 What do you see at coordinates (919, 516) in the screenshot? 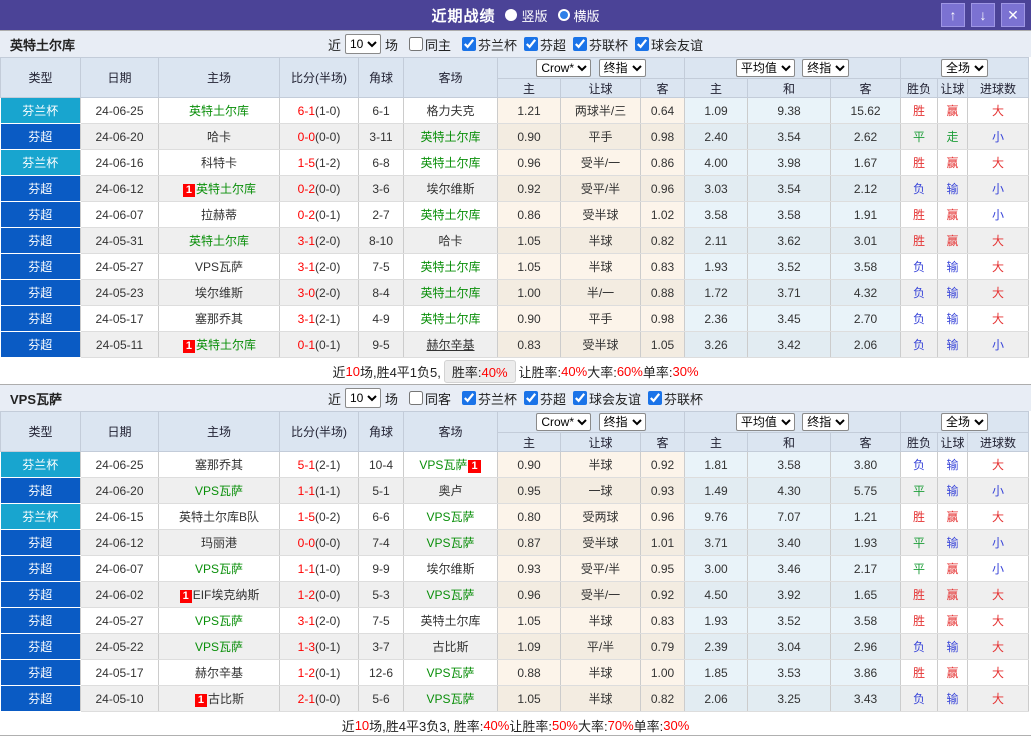
I see `wdl-result-cell: 胜` at bounding box center [919, 516].